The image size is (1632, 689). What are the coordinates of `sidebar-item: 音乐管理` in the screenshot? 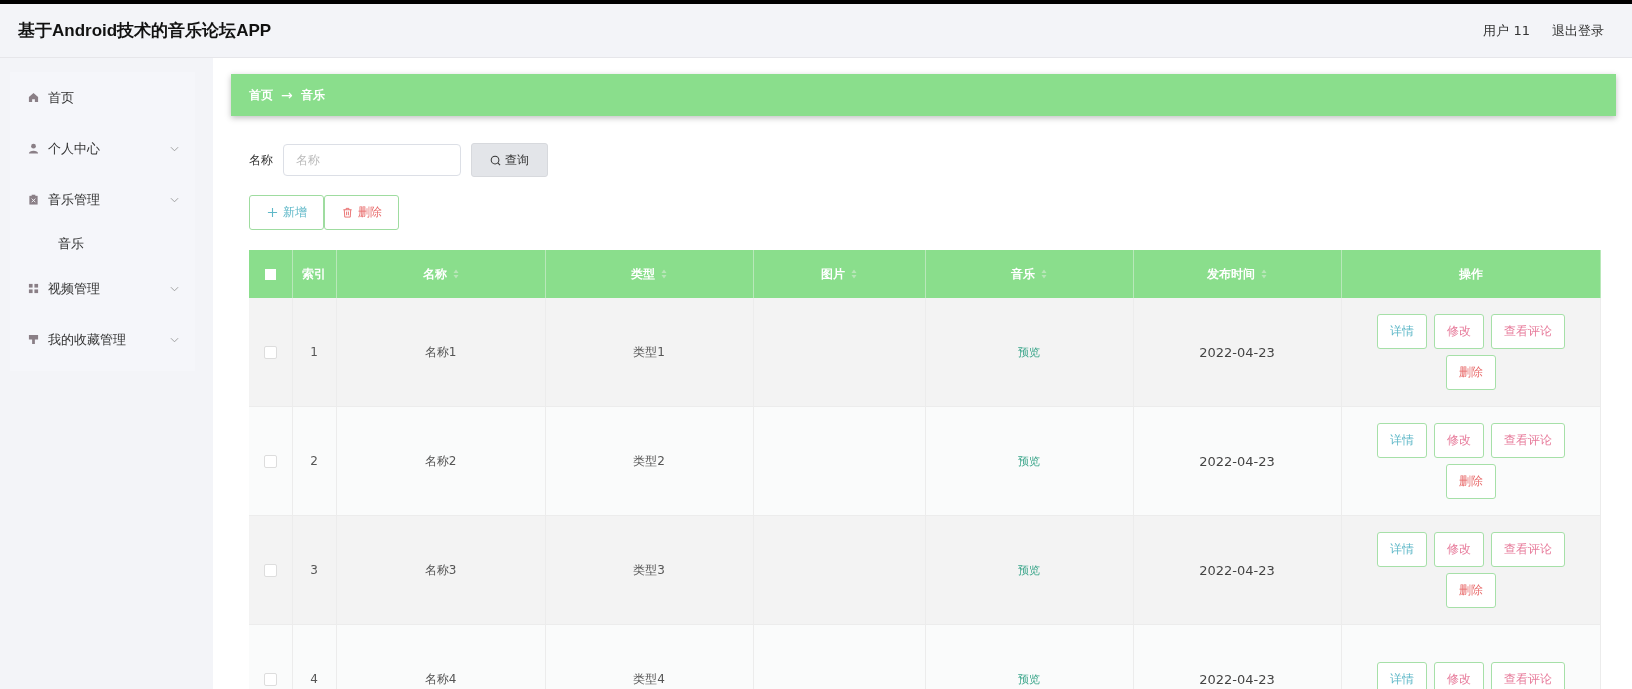 It's located at (102, 199).